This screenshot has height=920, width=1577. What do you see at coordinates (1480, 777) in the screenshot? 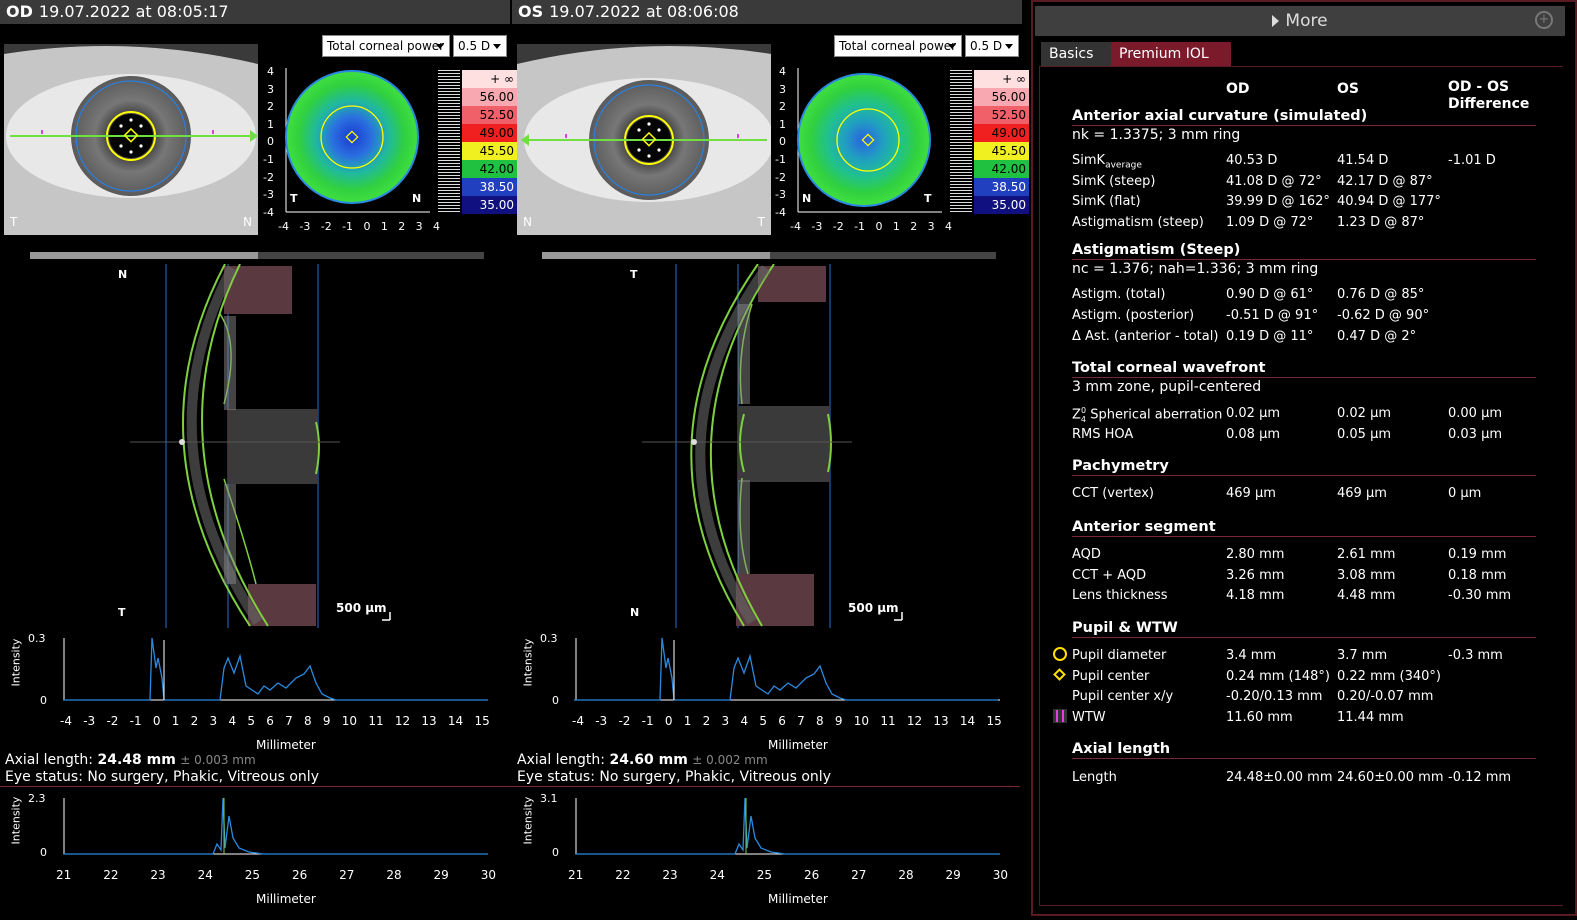
I see `row-diff-value: -0.12 mm` at bounding box center [1480, 777].